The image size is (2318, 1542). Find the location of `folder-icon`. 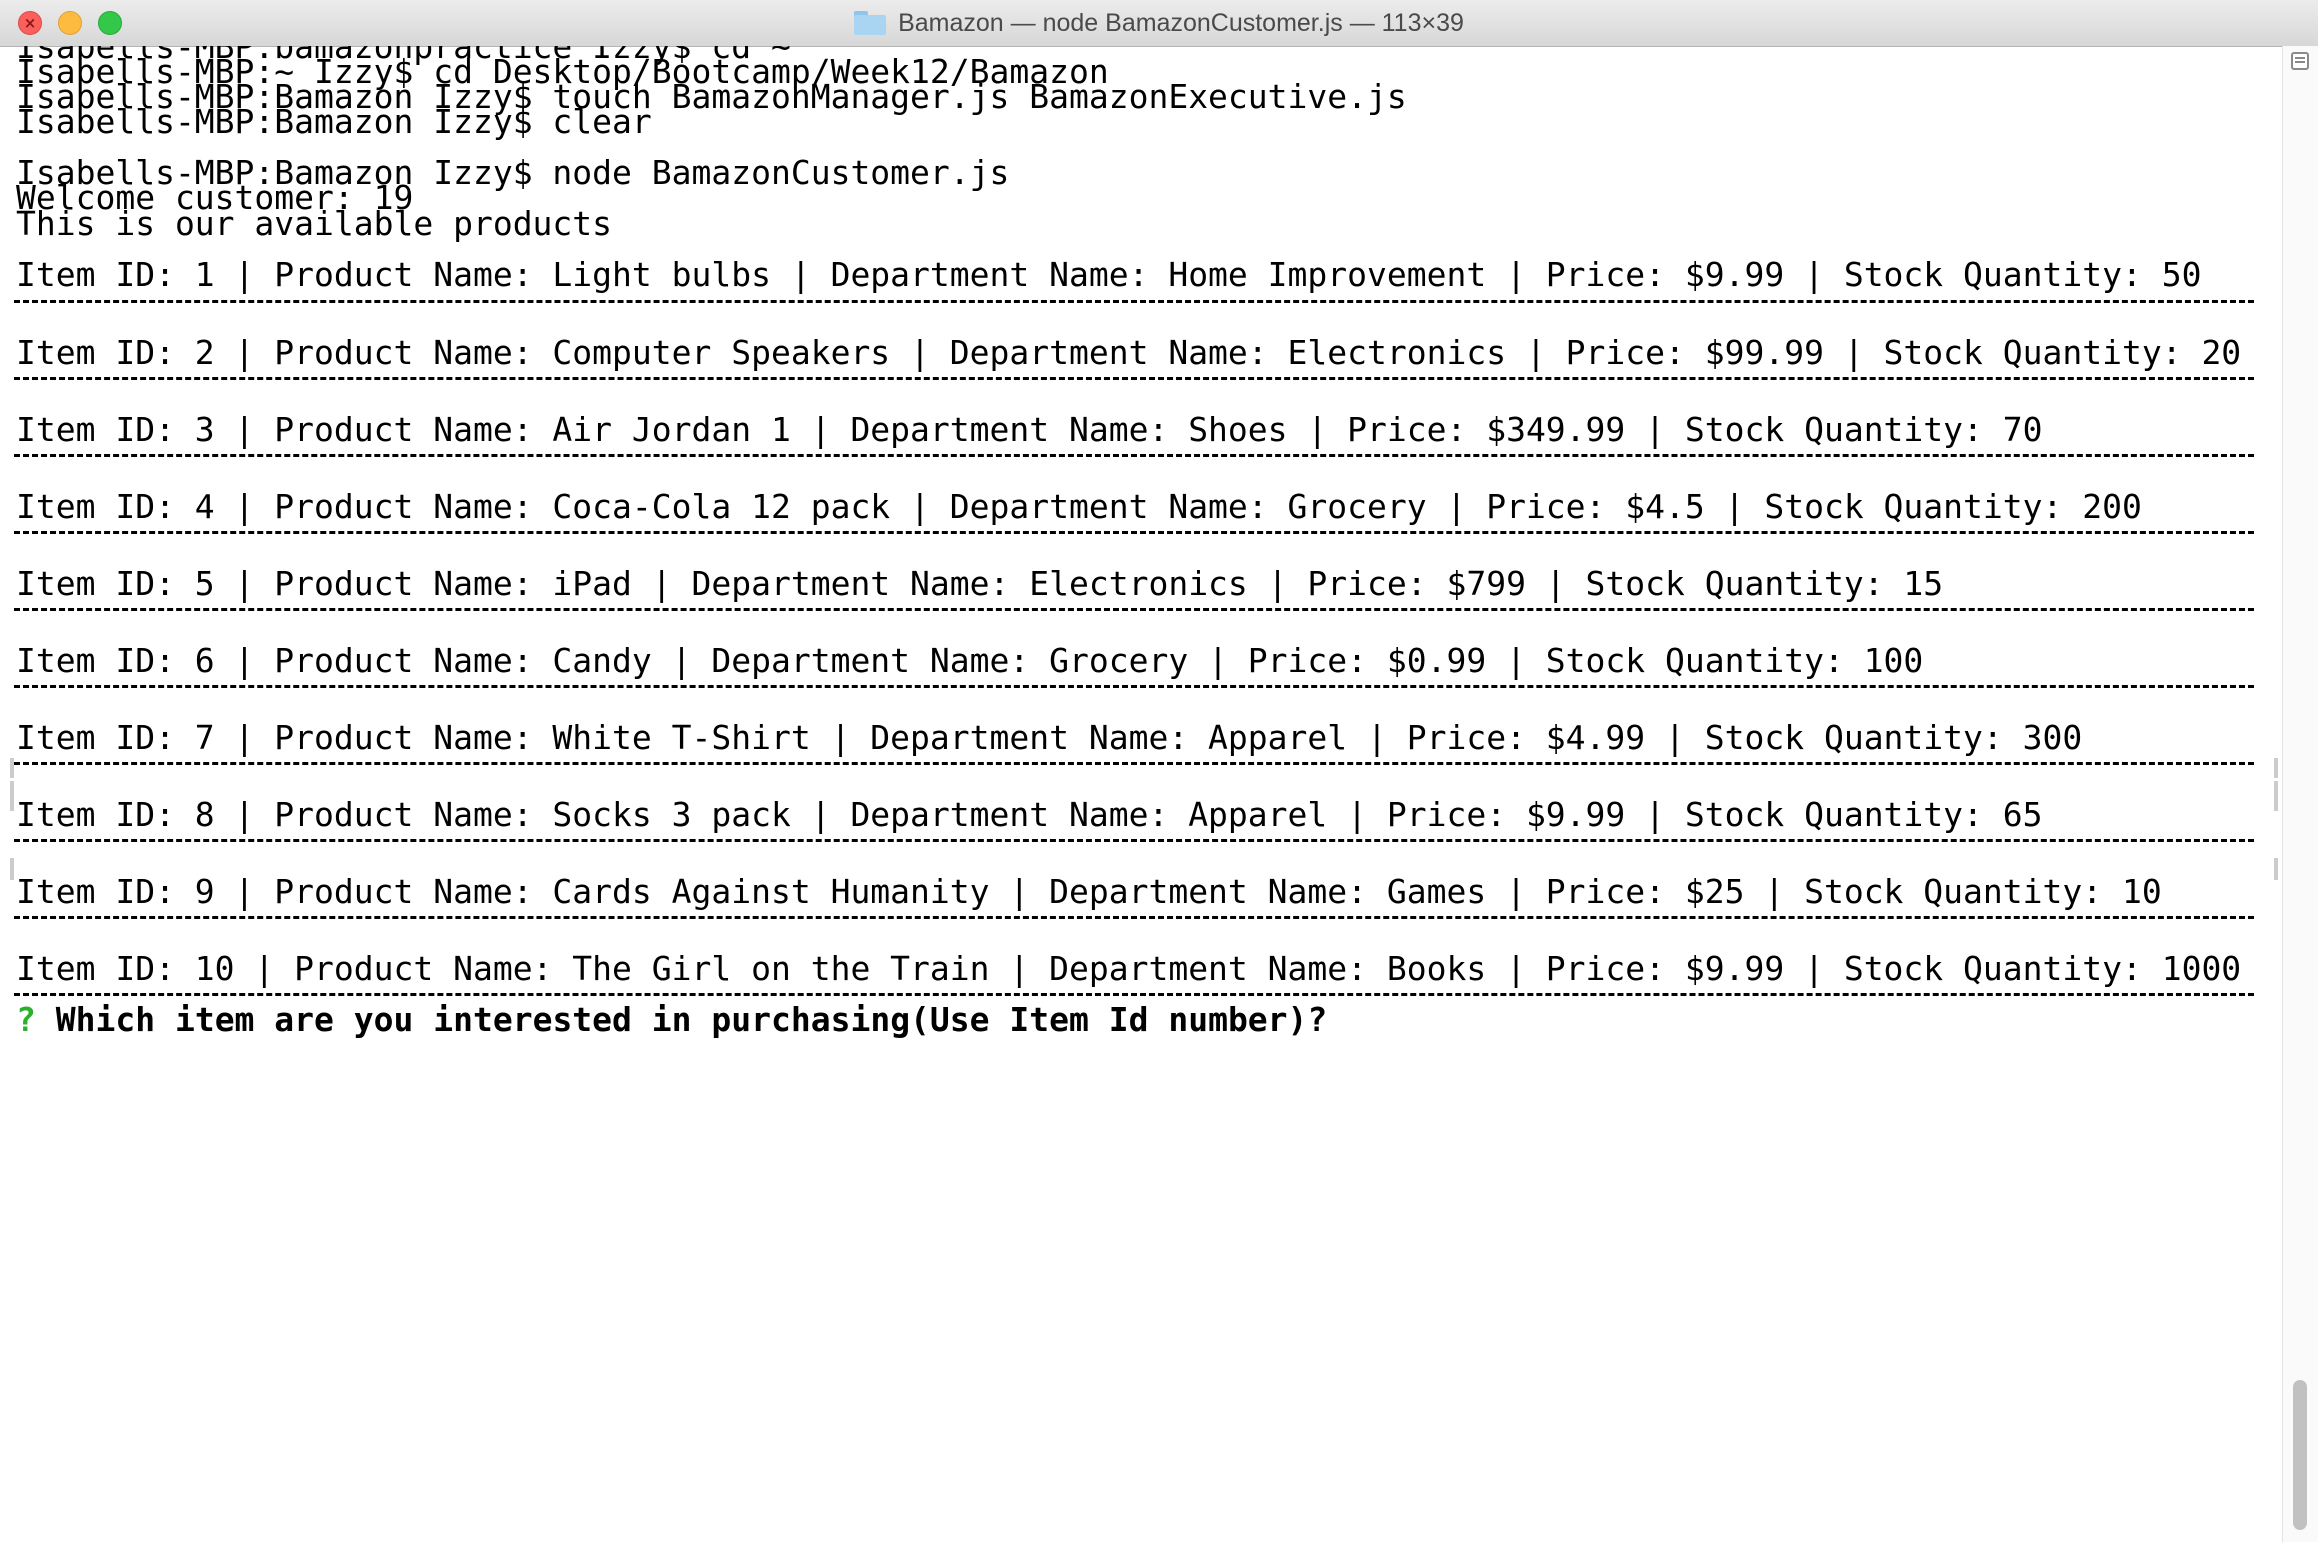

folder-icon is located at coordinates (870, 23).